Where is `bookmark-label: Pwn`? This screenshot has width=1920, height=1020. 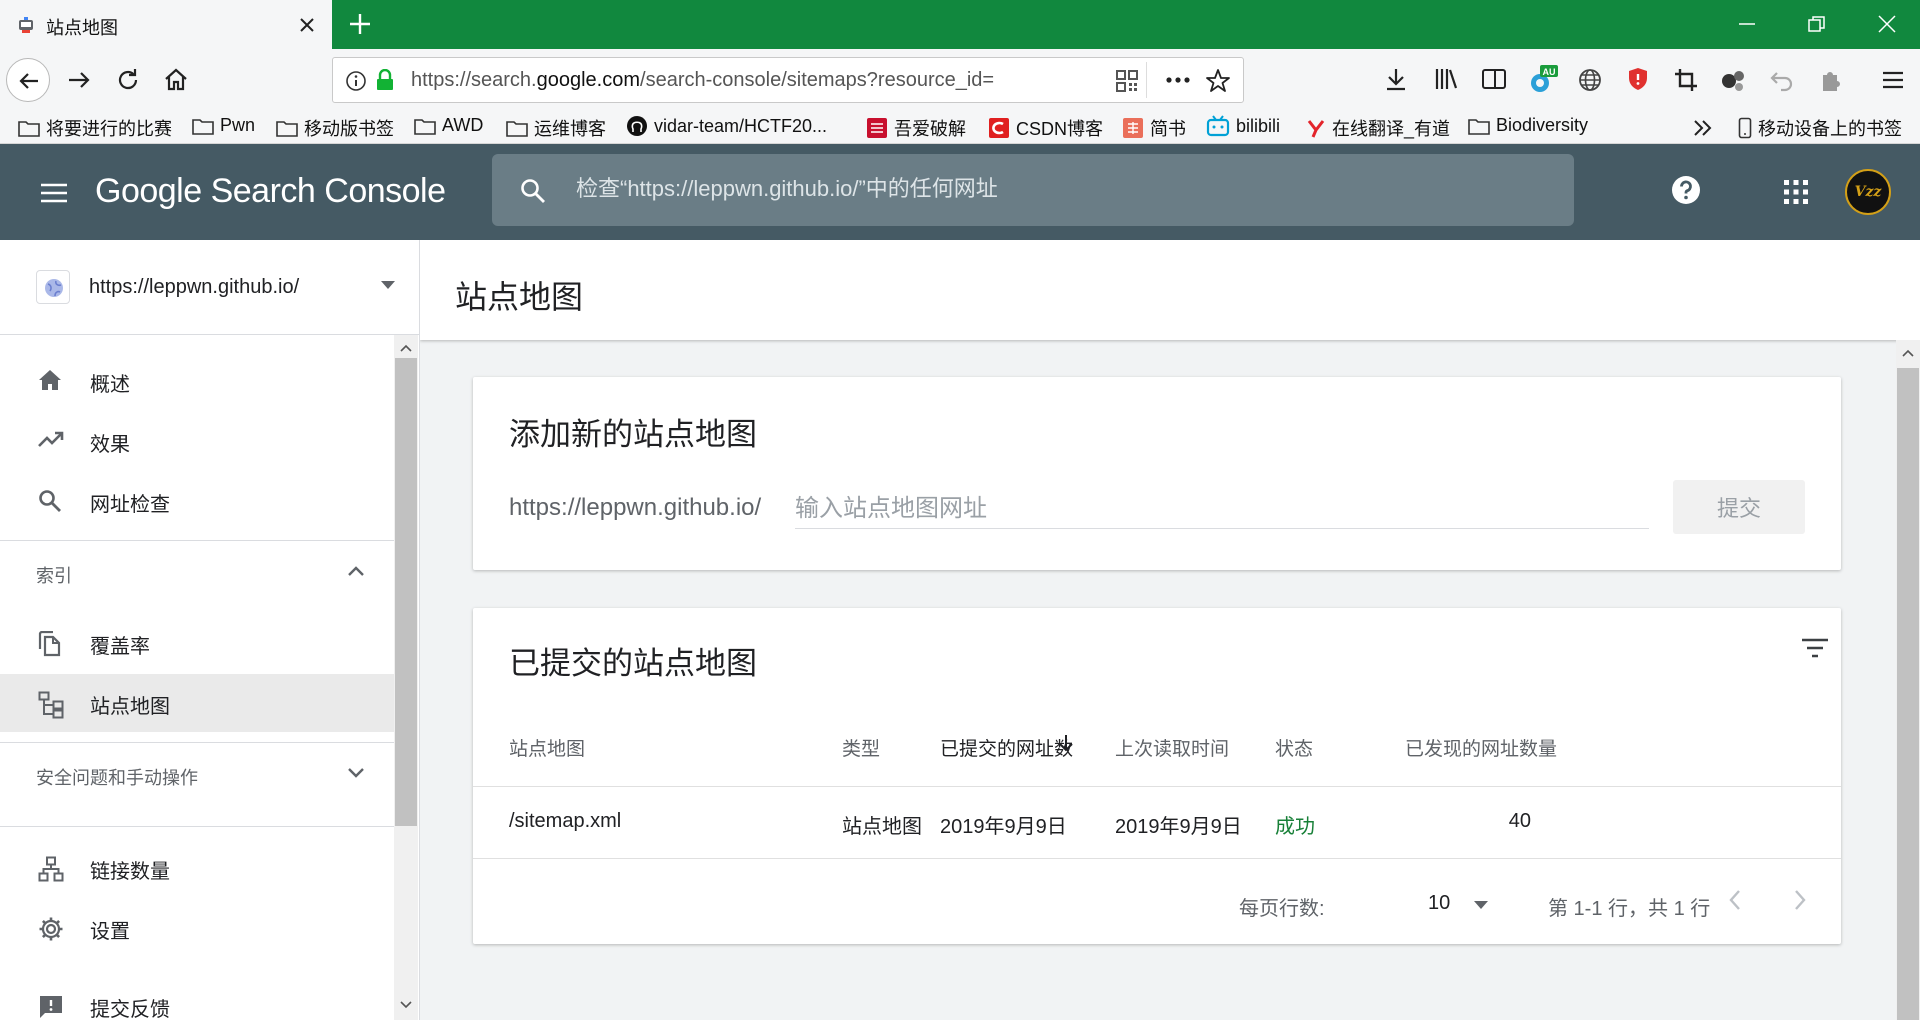
bookmark-label: Pwn is located at coordinates (238, 125).